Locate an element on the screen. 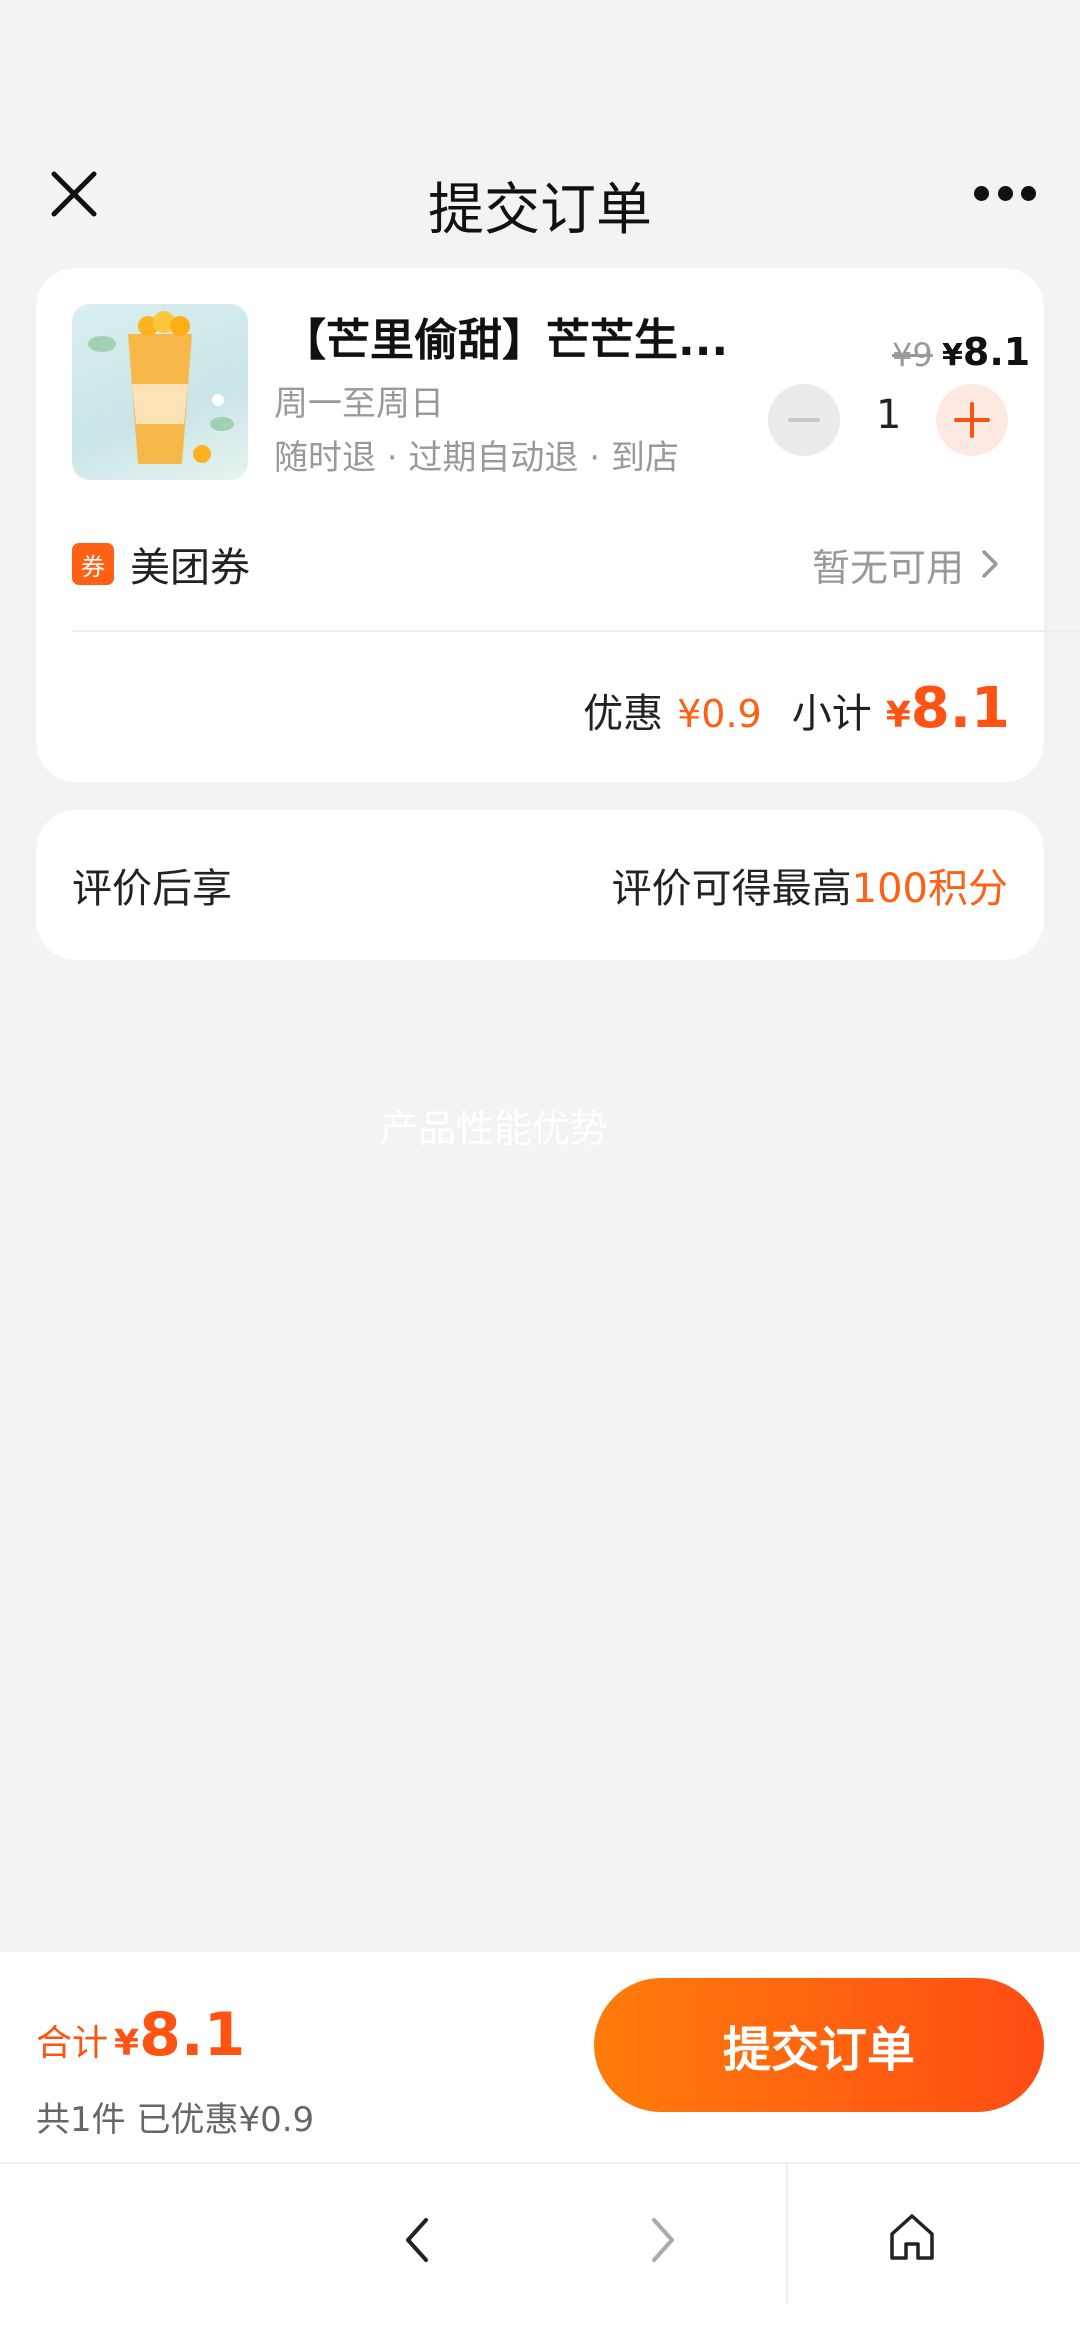 Image resolution: width=1080 pixels, height=2344 pixels. navbar: 提交订单 is located at coordinates (540, 205).